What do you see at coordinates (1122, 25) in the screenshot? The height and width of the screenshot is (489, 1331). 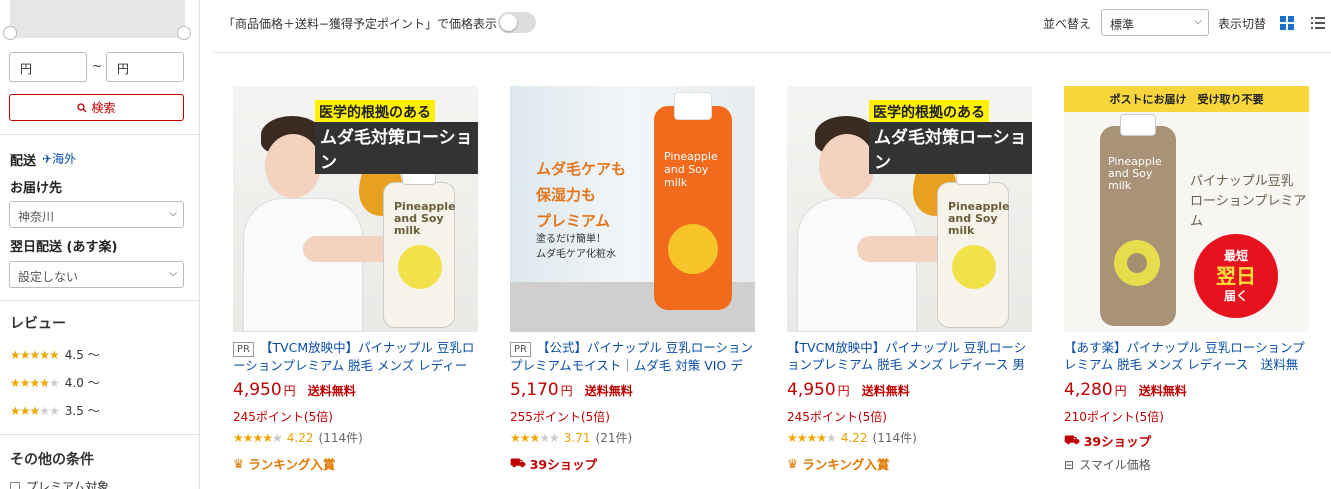 I see `sort-value: 標準` at bounding box center [1122, 25].